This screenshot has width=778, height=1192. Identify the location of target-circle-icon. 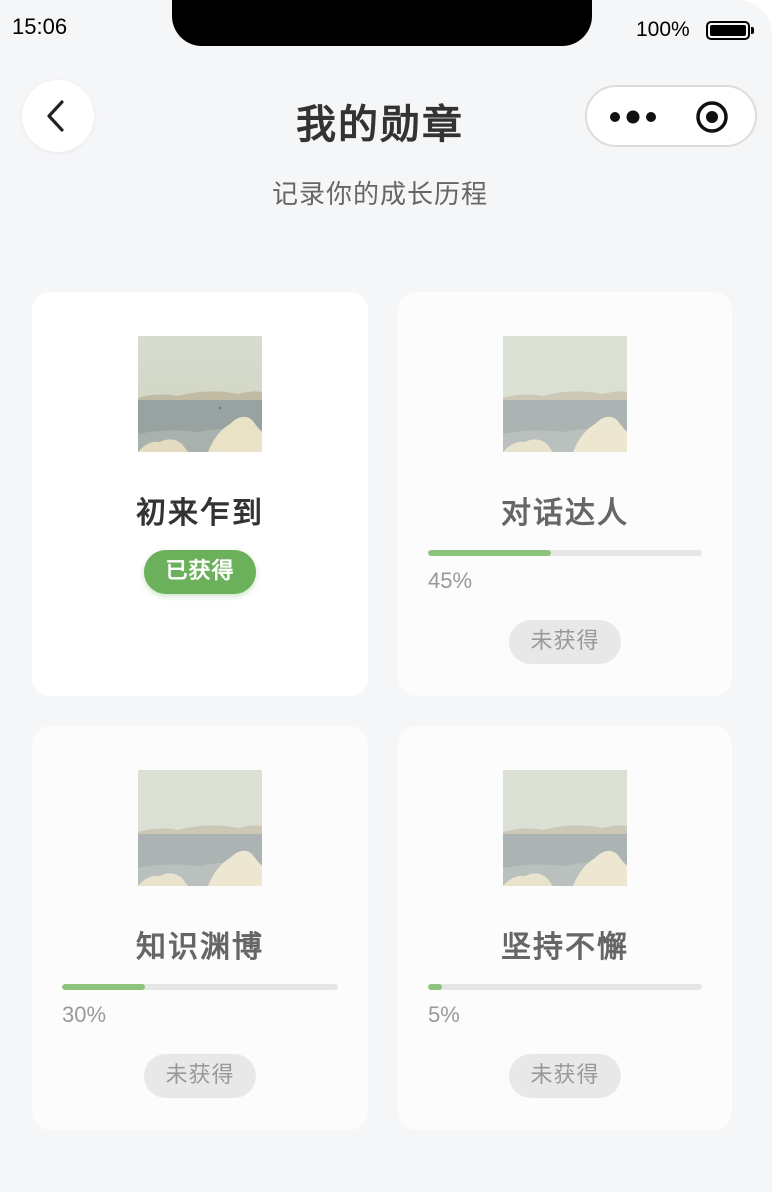
(712, 117).